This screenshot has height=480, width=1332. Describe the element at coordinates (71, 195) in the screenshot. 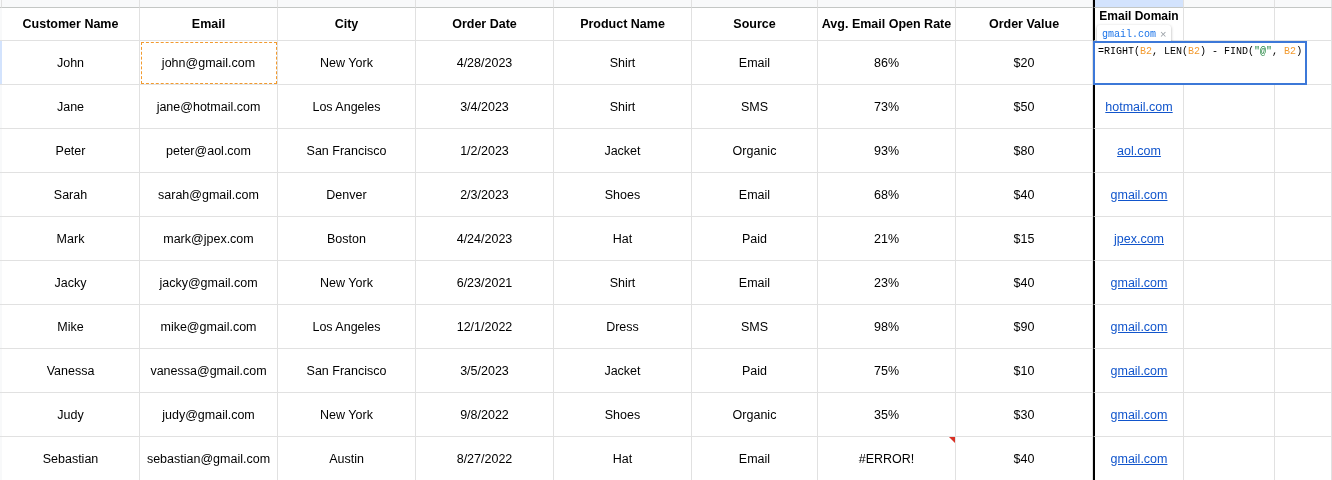

I see `table-cell: Sarah` at that location.